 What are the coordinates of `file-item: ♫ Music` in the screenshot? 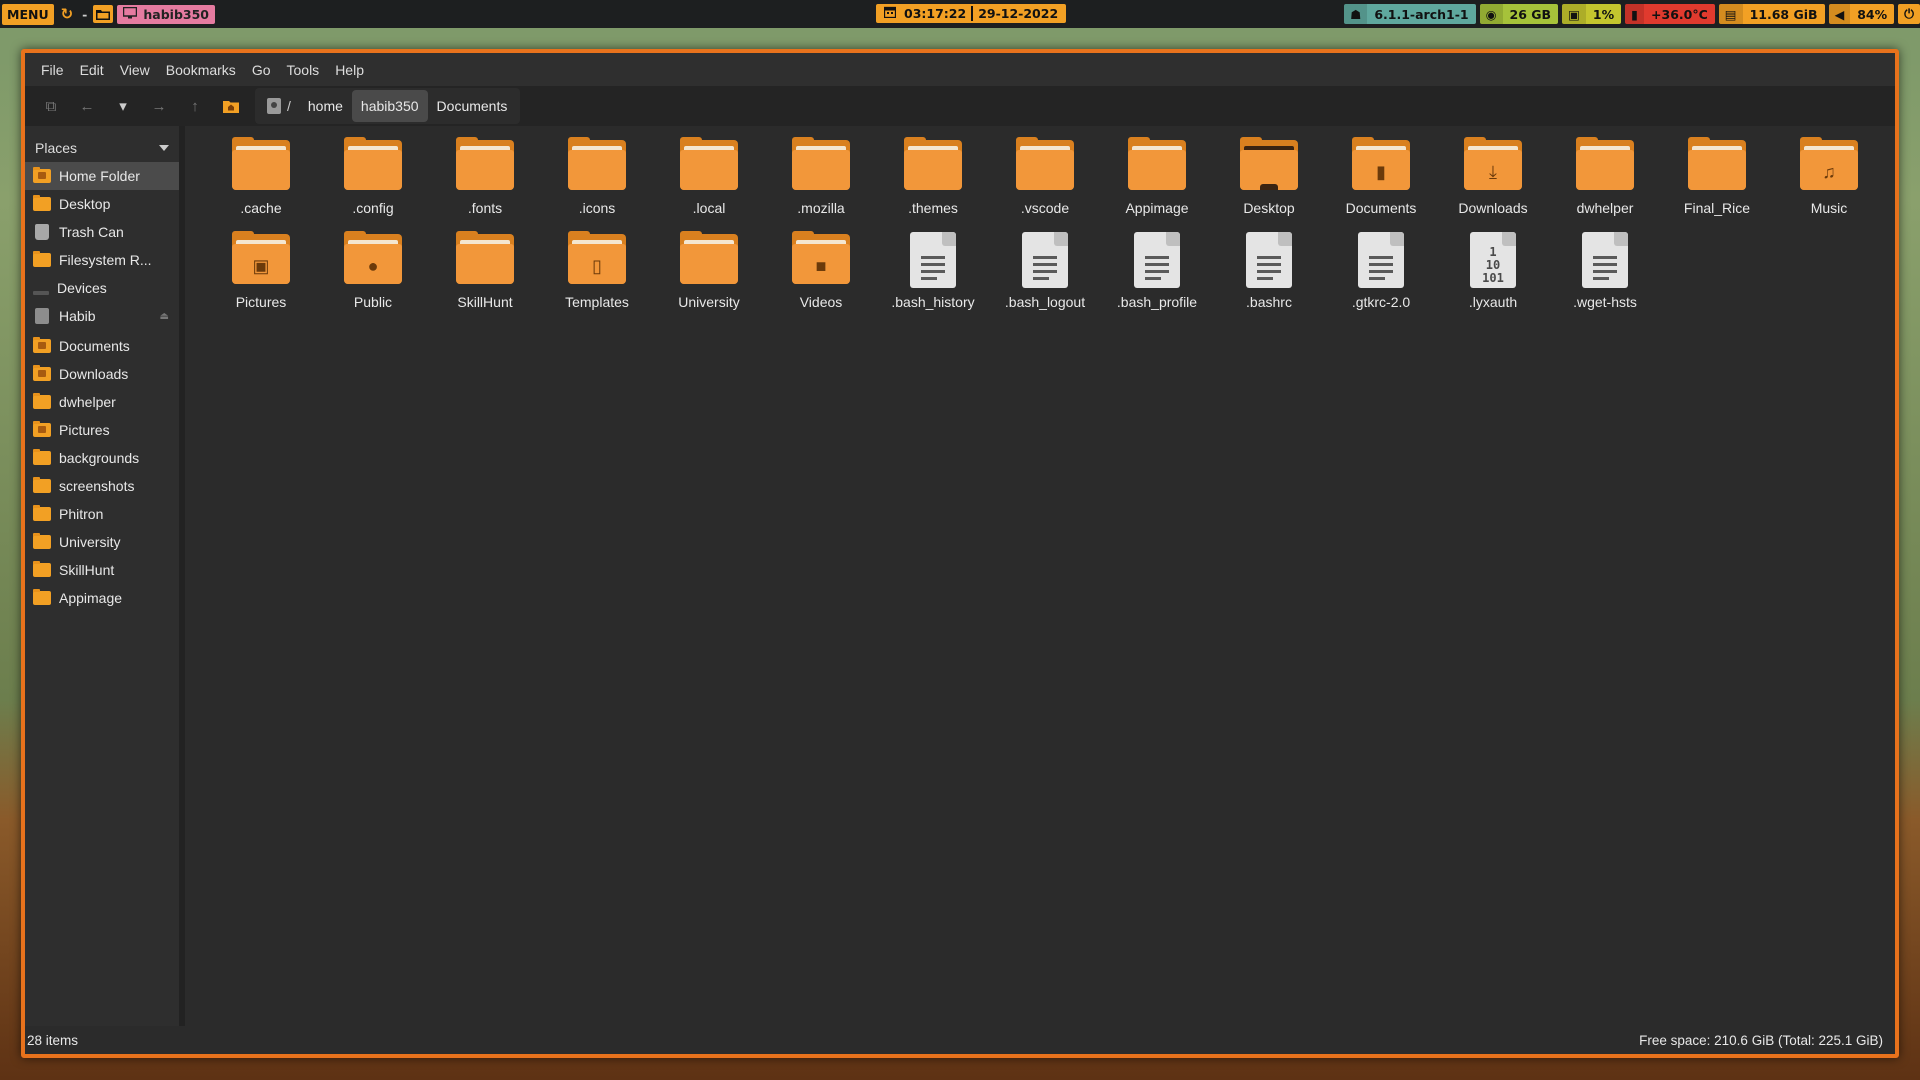 It's located at (1829, 184).